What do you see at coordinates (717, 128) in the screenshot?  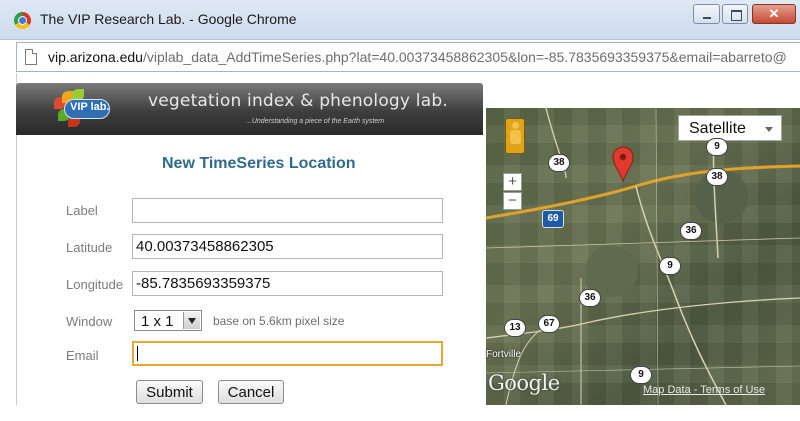 I see `map-type-label: Satellite` at bounding box center [717, 128].